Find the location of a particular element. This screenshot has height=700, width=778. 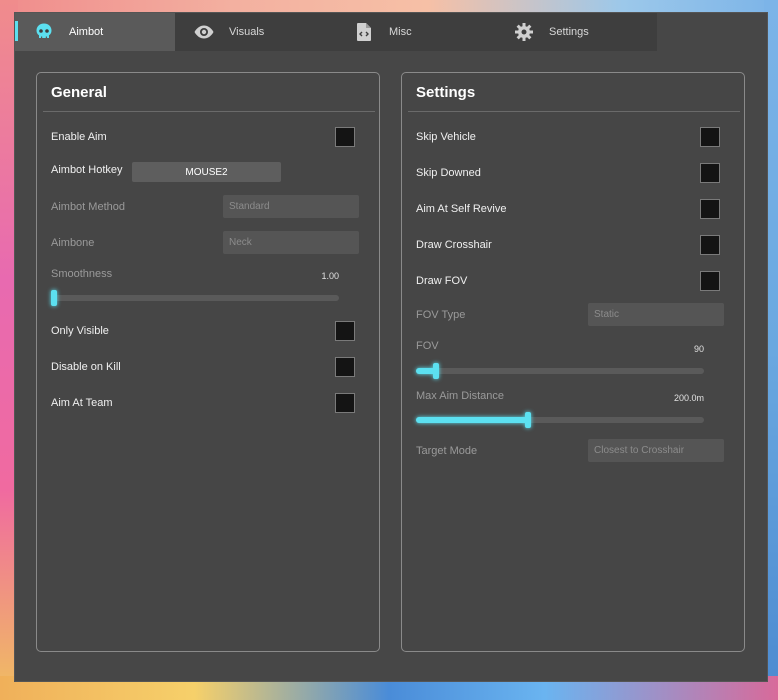

tab-visuals-label: Visuals is located at coordinates (247, 32).